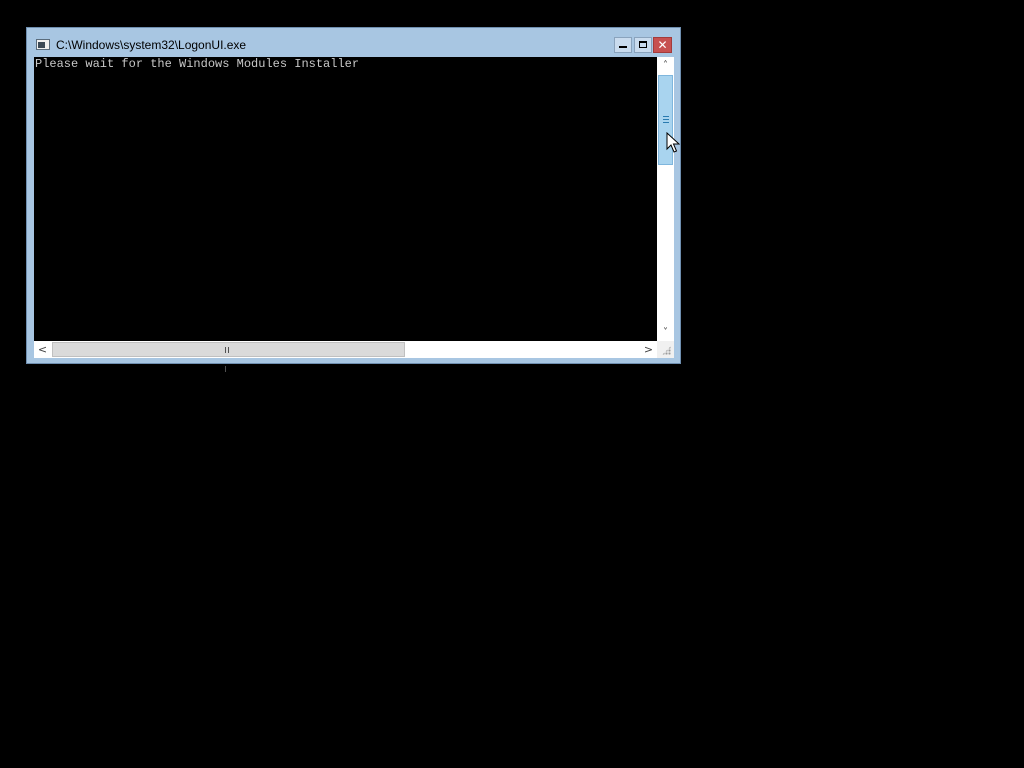  What do you see at coordinates (42, 349) in the screenshot?
I see `scroll-left-arrow-icon: <` at bounding box center [42, 349].